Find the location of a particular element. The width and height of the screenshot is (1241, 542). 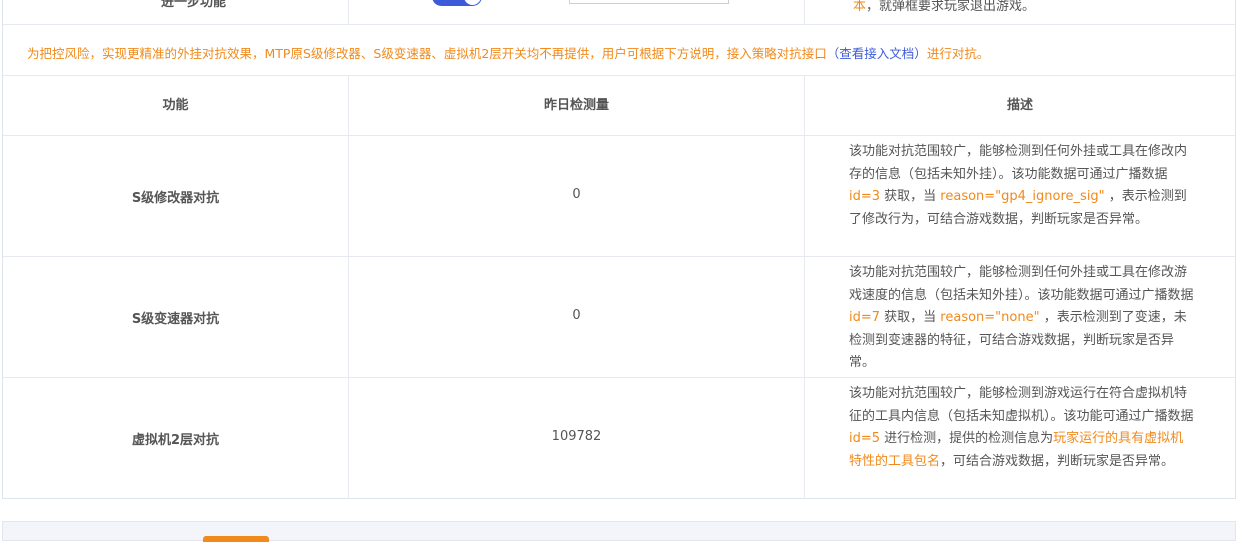

row-feature-name: S级修改器对抗 is located at coordinates (175, 198).